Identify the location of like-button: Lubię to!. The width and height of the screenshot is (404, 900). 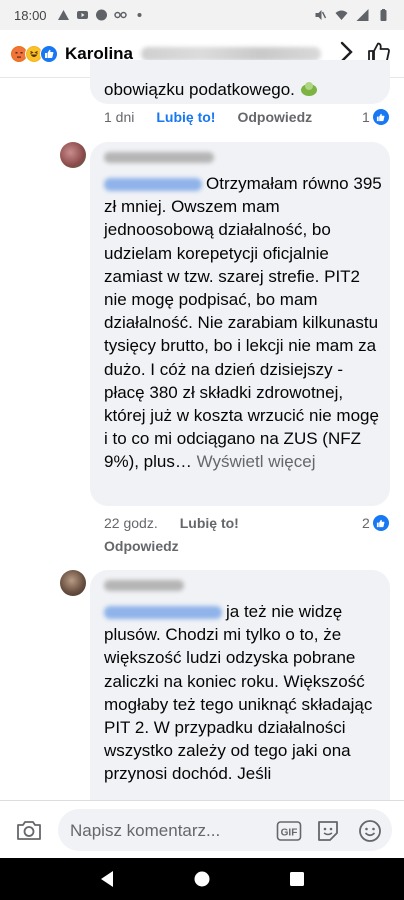
(209, 523).